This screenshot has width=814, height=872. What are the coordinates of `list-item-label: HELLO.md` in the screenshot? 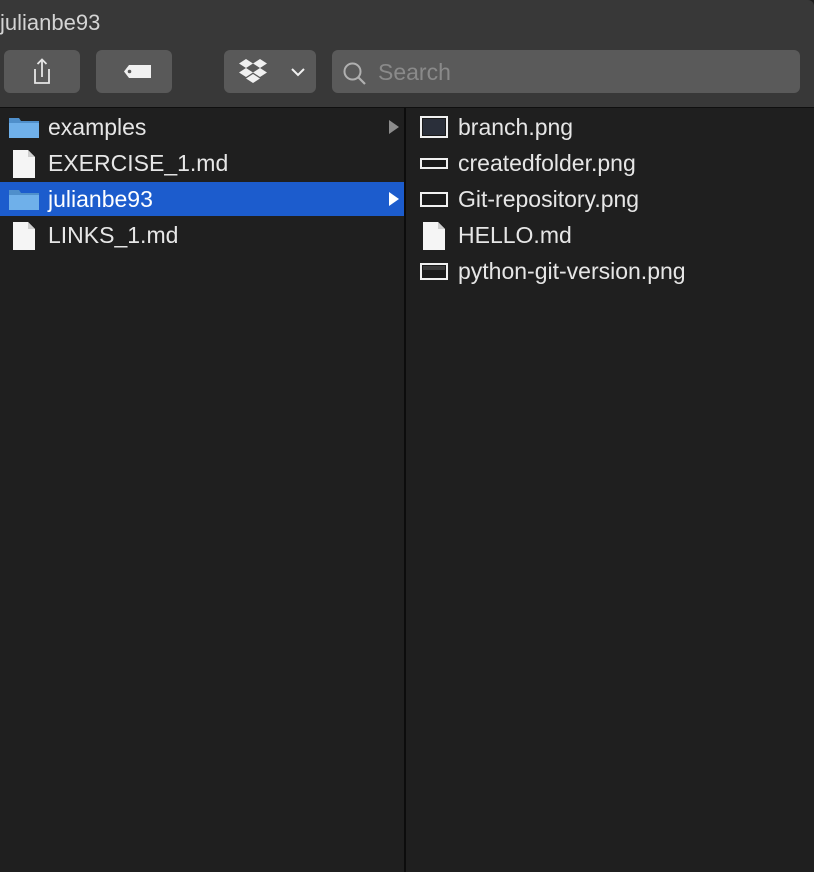 It's located at (515, 235).